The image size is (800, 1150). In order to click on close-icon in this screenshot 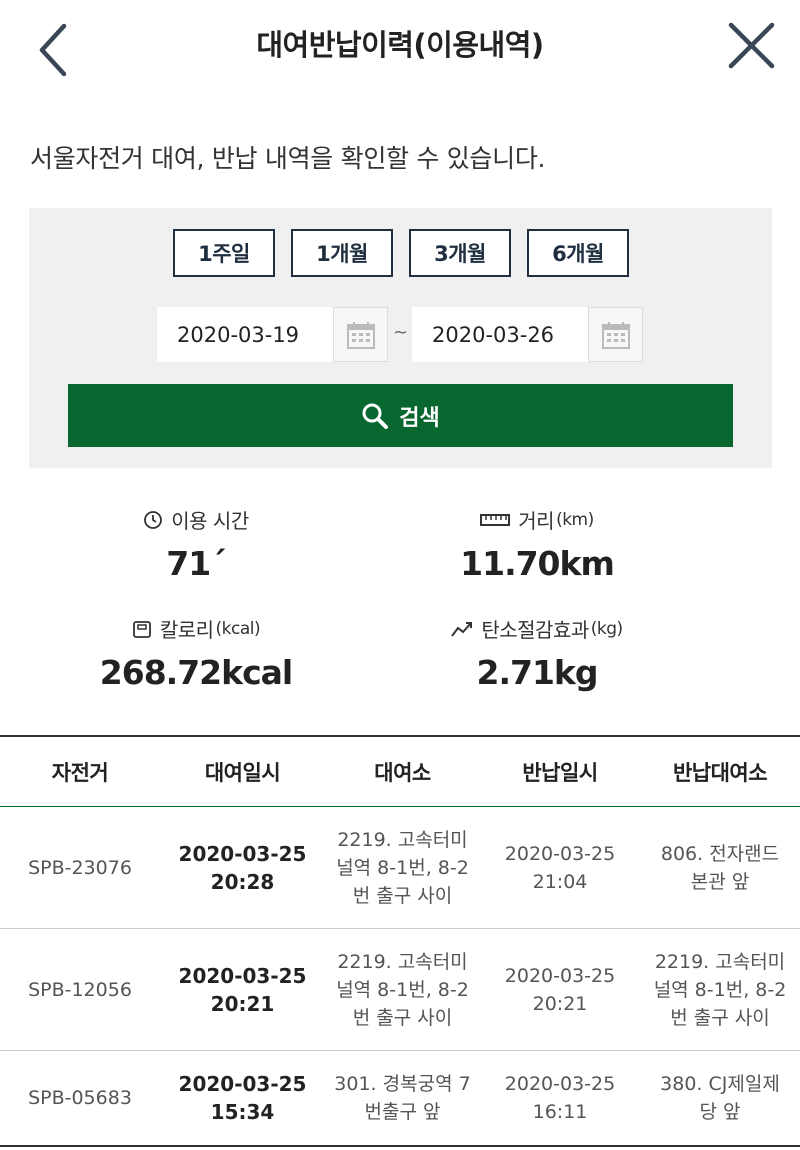, I will do `click(751, 45)`.